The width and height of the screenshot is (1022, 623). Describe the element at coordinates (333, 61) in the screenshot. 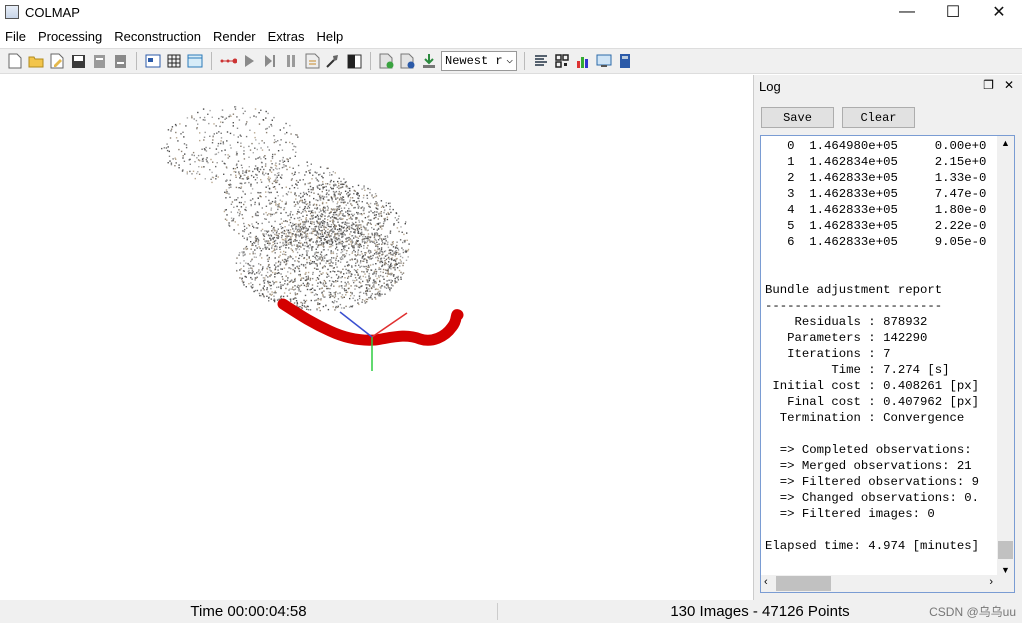

I see `build-icon` at that location.